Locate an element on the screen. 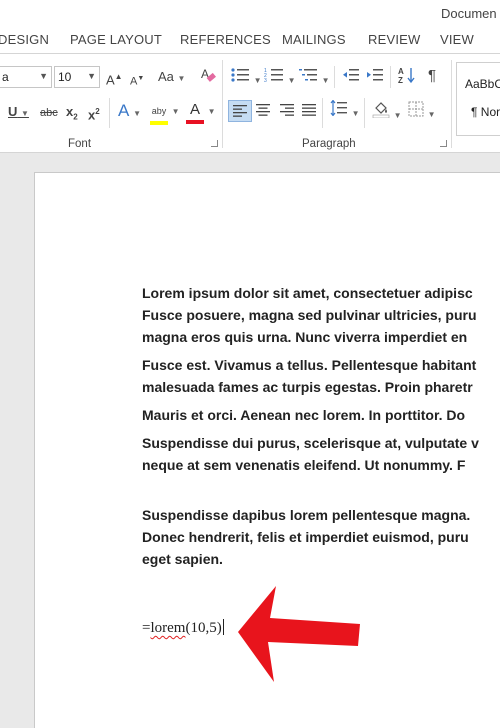  change-case-button: Aa ▼ is located at coordinates (171, 78).